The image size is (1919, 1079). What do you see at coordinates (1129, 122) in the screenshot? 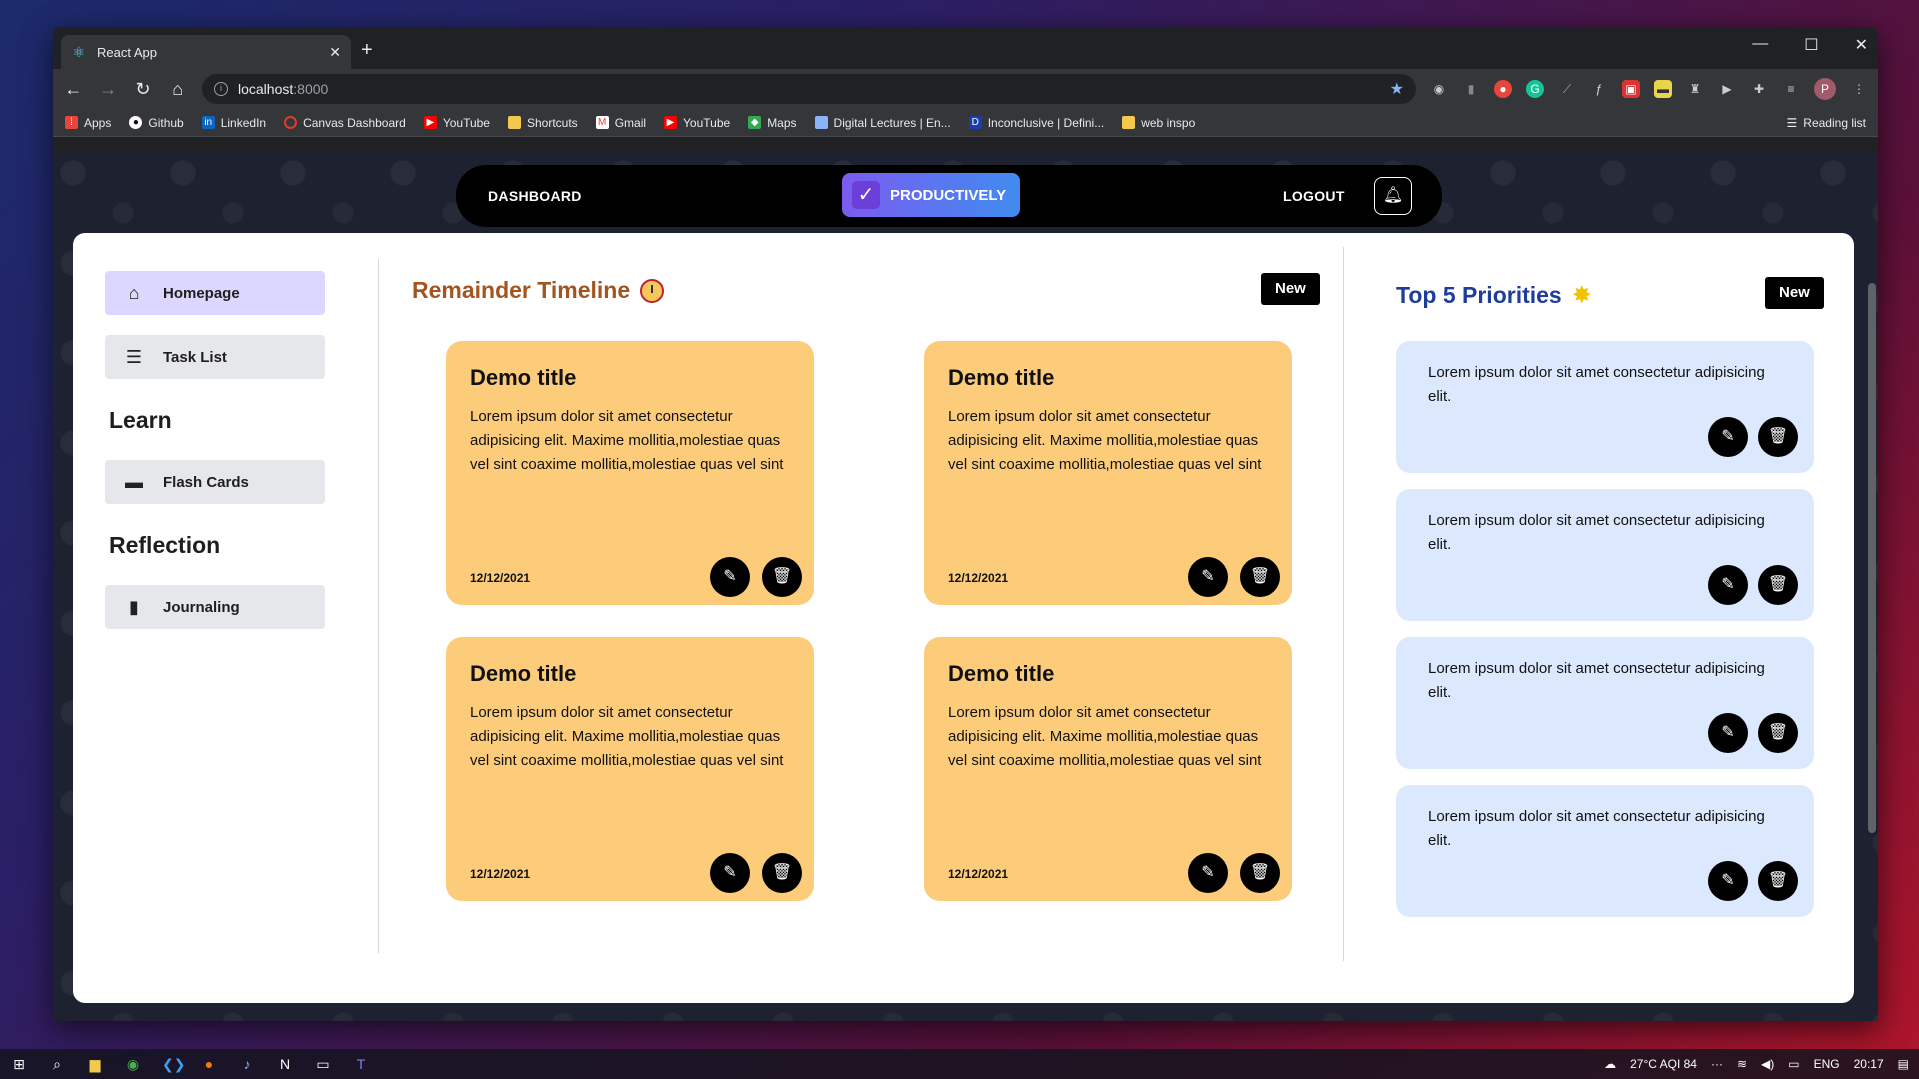
I see `folder-icon` at bounding box center [1129, 122].